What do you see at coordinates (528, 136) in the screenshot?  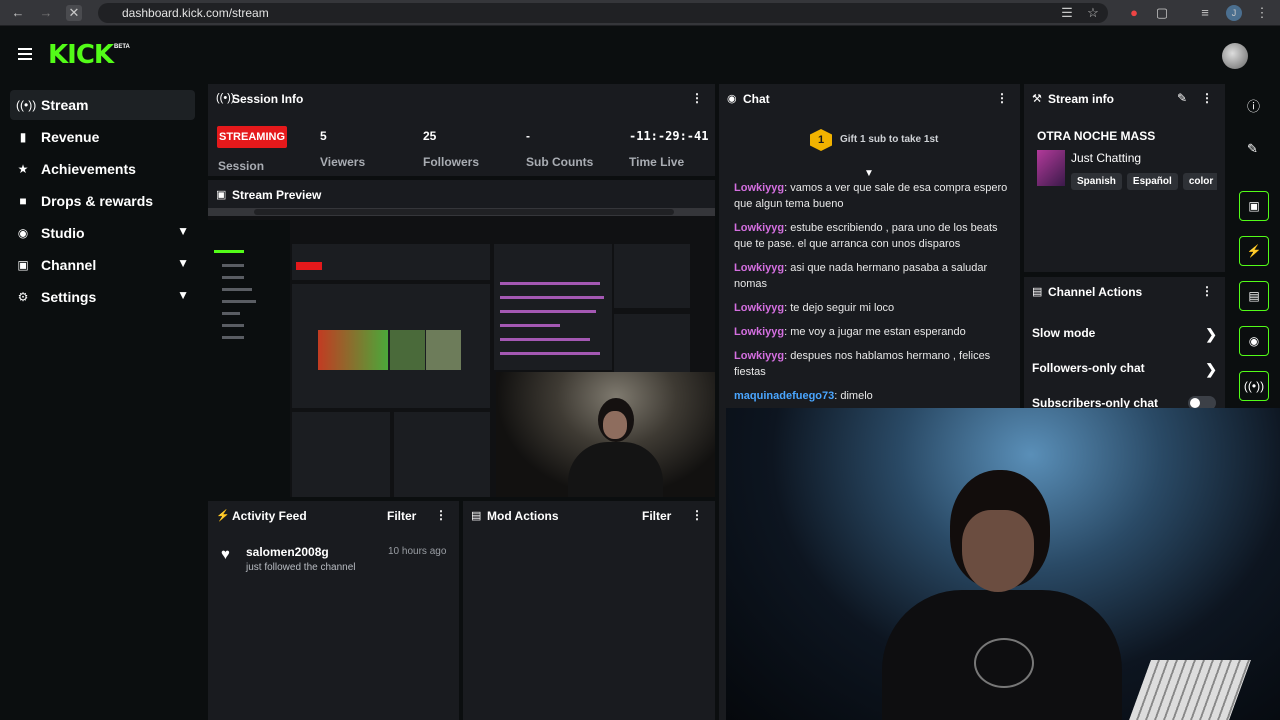 I see `sub-count: -` at bounding box center [528, 136].